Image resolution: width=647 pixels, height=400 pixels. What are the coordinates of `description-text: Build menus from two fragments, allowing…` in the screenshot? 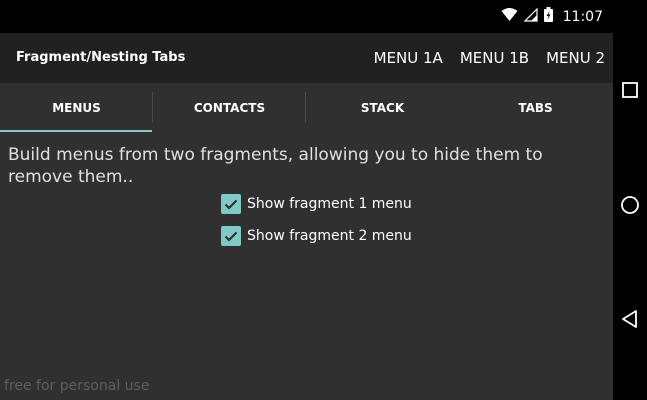 It's located at (275, 166).